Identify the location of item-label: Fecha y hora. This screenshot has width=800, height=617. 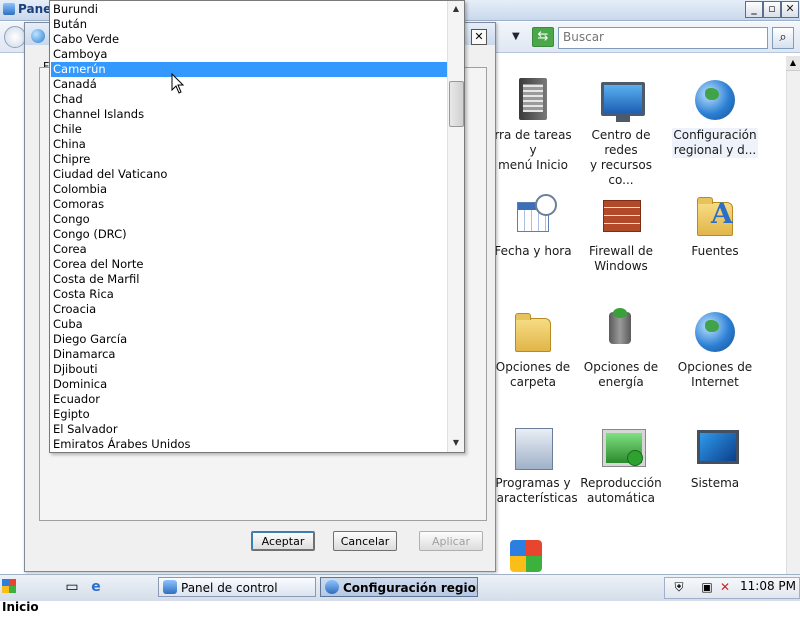
(533, 251).